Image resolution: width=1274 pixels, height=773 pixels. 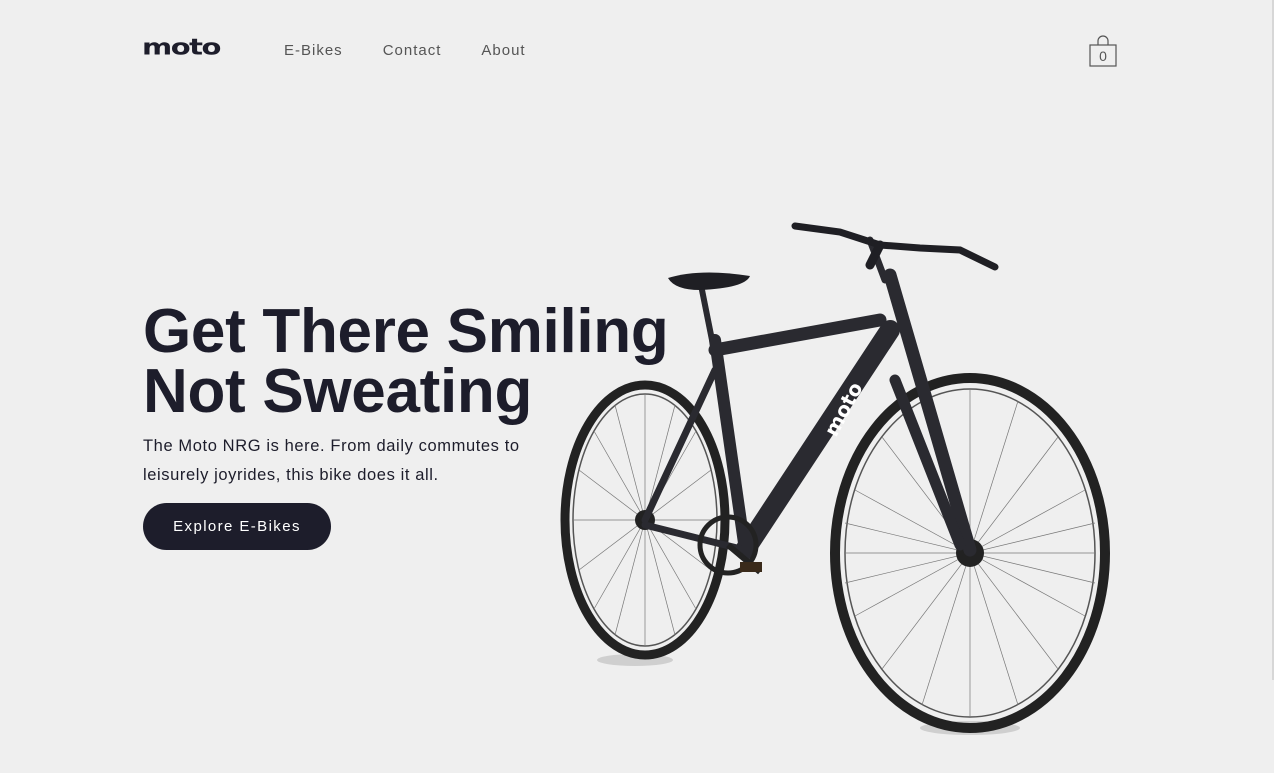 I want to click on main-nav: E-Bikes Contact About, so click(x=405, y=51).